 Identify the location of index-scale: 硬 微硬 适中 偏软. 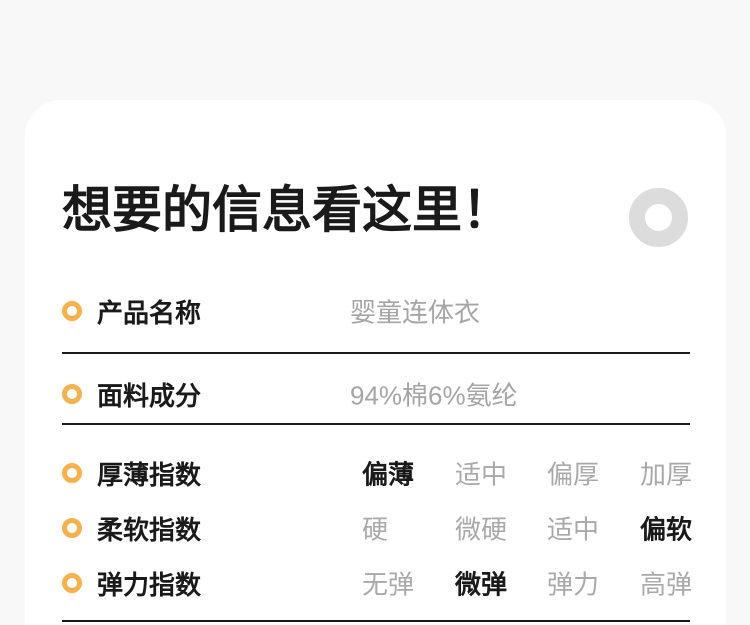
(527, 528).